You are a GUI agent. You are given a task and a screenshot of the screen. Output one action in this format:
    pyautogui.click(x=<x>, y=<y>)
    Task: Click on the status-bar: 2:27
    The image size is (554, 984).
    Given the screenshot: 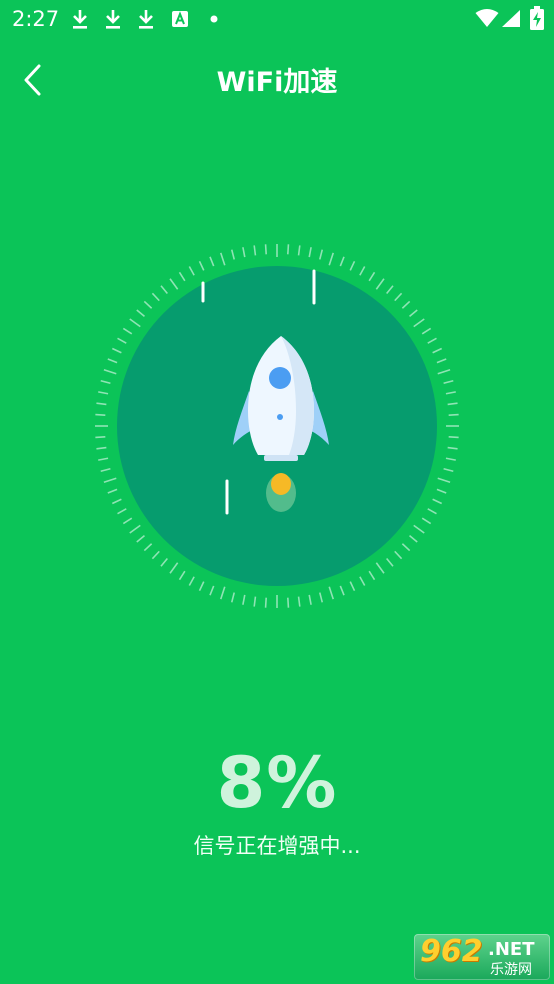 What is the action you would take?
    pyautogui.click(x=277, y=19)
    